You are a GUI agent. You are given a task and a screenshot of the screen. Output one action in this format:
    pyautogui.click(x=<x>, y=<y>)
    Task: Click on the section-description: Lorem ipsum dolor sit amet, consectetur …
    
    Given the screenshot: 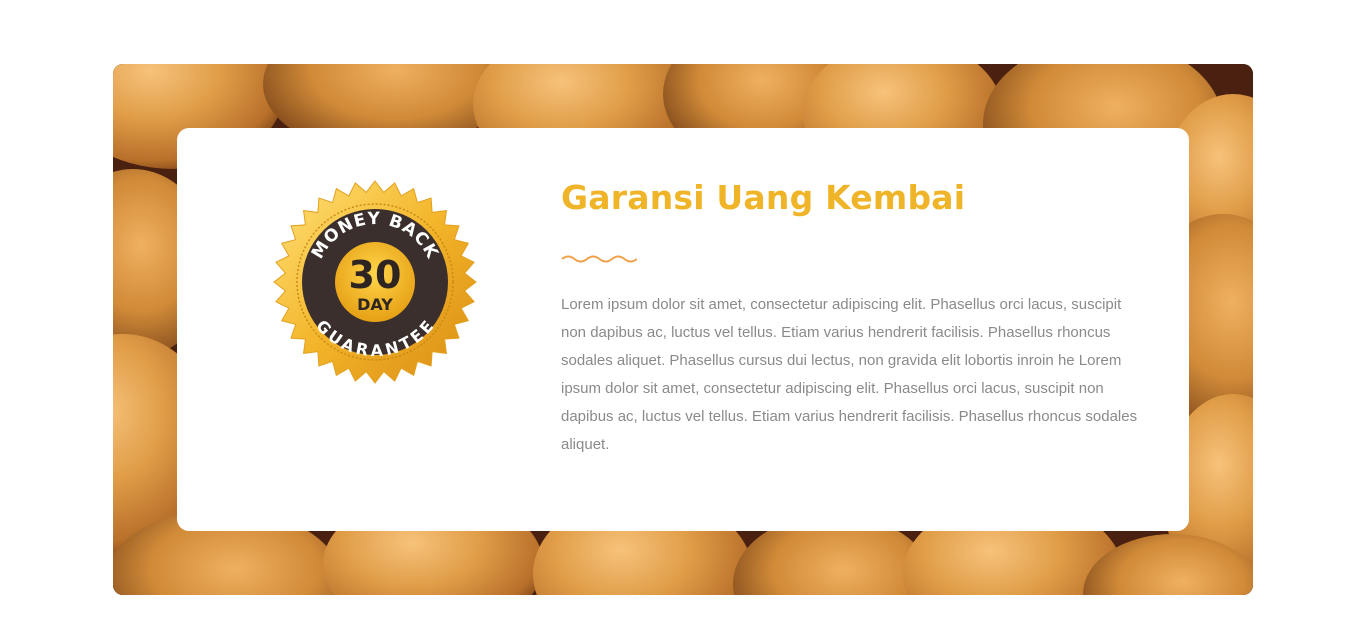 What is the action you would take?
    pyautogui.click(x=849, y=374)
    